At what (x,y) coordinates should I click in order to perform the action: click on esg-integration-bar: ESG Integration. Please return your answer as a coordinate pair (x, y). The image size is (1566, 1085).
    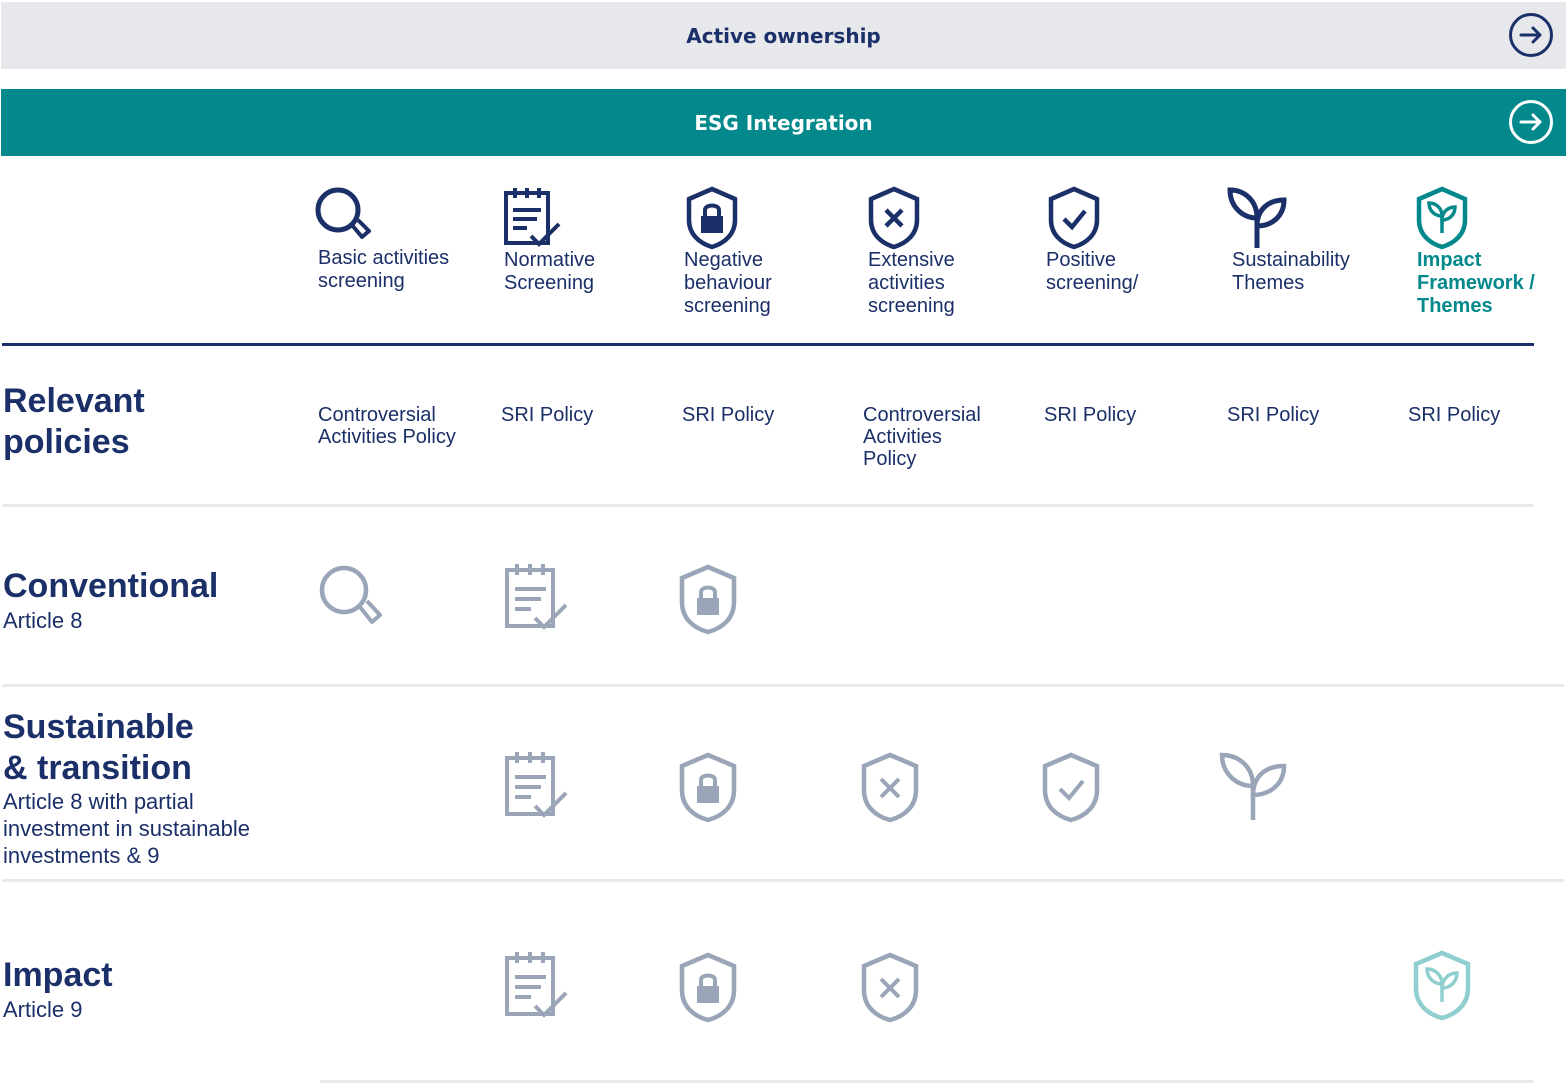
    Looking at the image, I should click on (783, 122).